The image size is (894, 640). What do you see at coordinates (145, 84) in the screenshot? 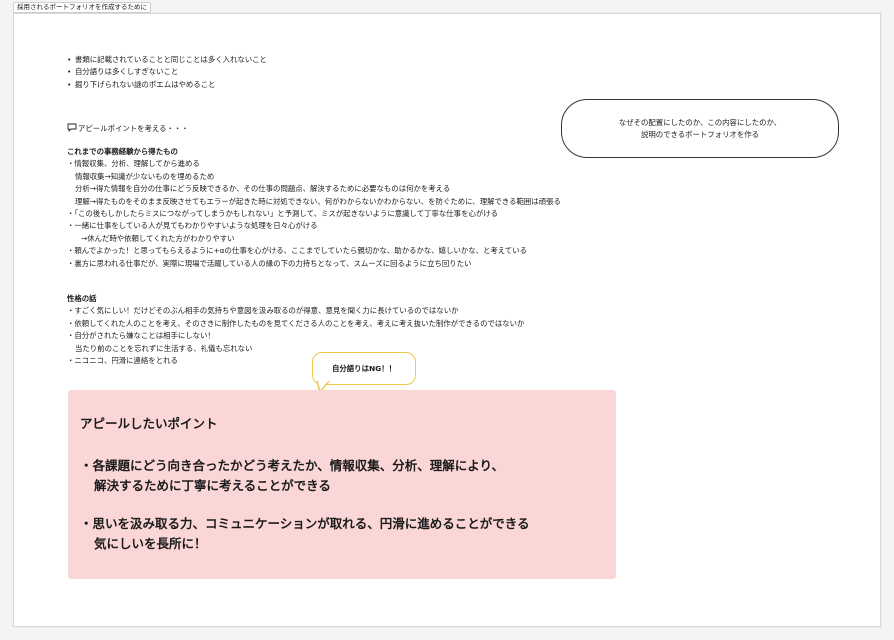
I see `list-item-text: 掘り下げられない謎のポエムはやめること` at bounding box center [145, 84].